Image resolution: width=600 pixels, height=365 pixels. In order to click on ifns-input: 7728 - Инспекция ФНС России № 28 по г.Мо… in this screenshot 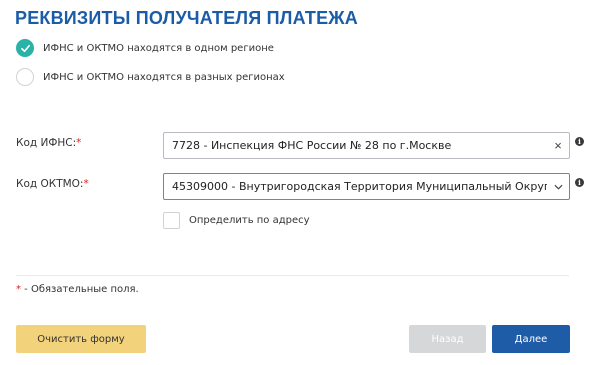, I will do `click(366, 145)`.